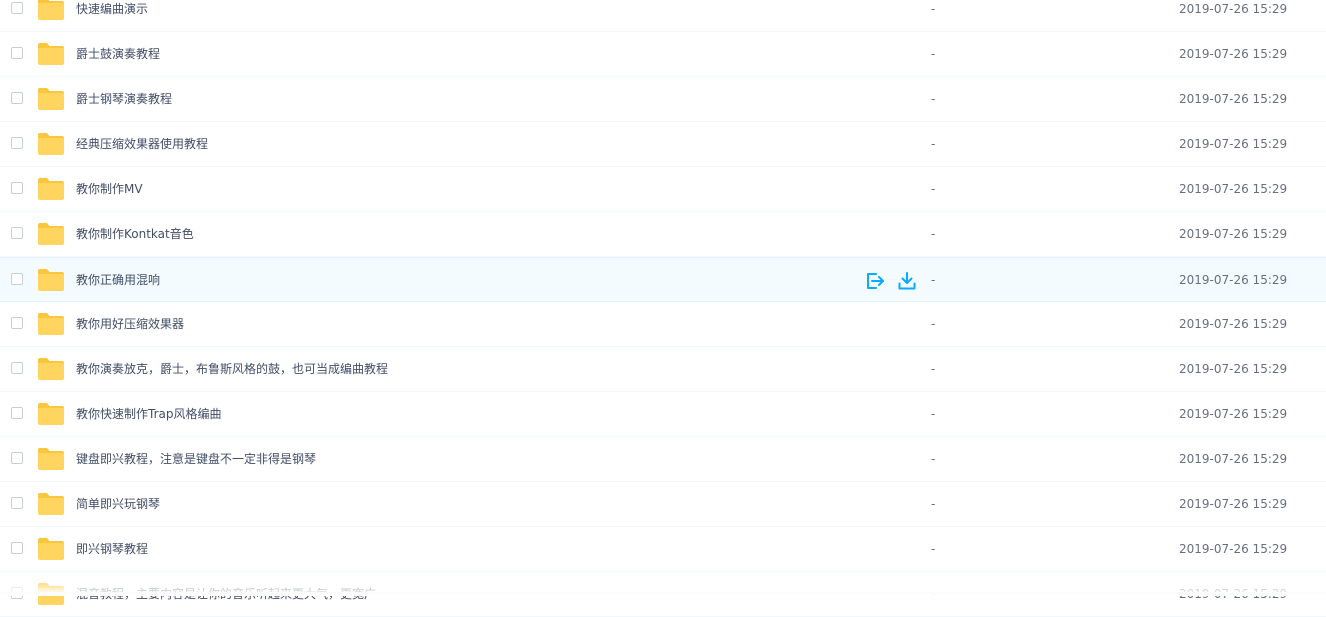  Describe the element at coordinates (663, 324) in the screenshot. I see `file-row: 教你用好压缩效果器 - 2019-07-26 15:29` at that location.